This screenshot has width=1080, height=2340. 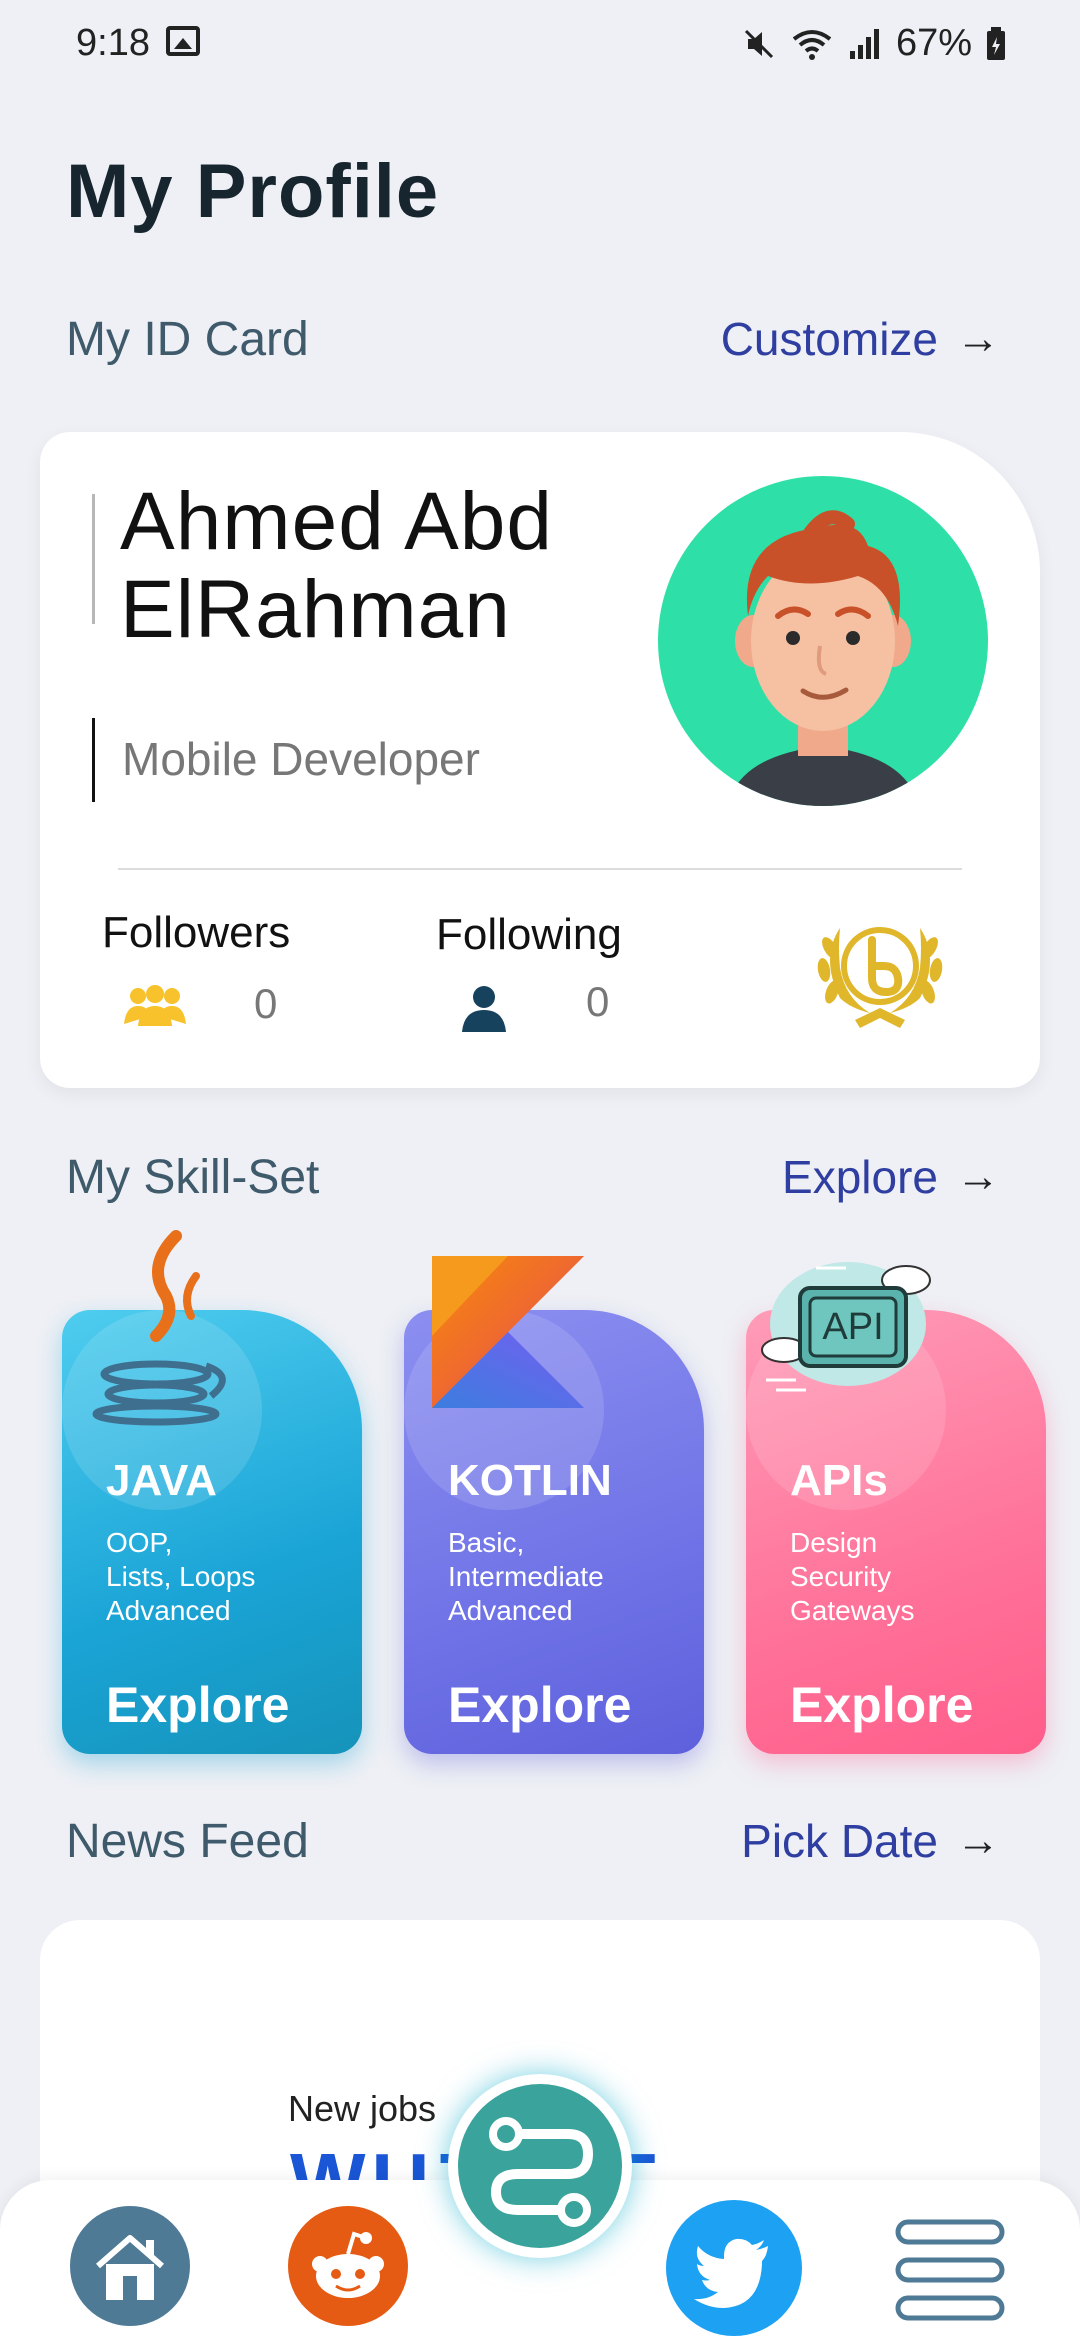 I want to click on gallery-notification-icon, so click(x=183, y=41).